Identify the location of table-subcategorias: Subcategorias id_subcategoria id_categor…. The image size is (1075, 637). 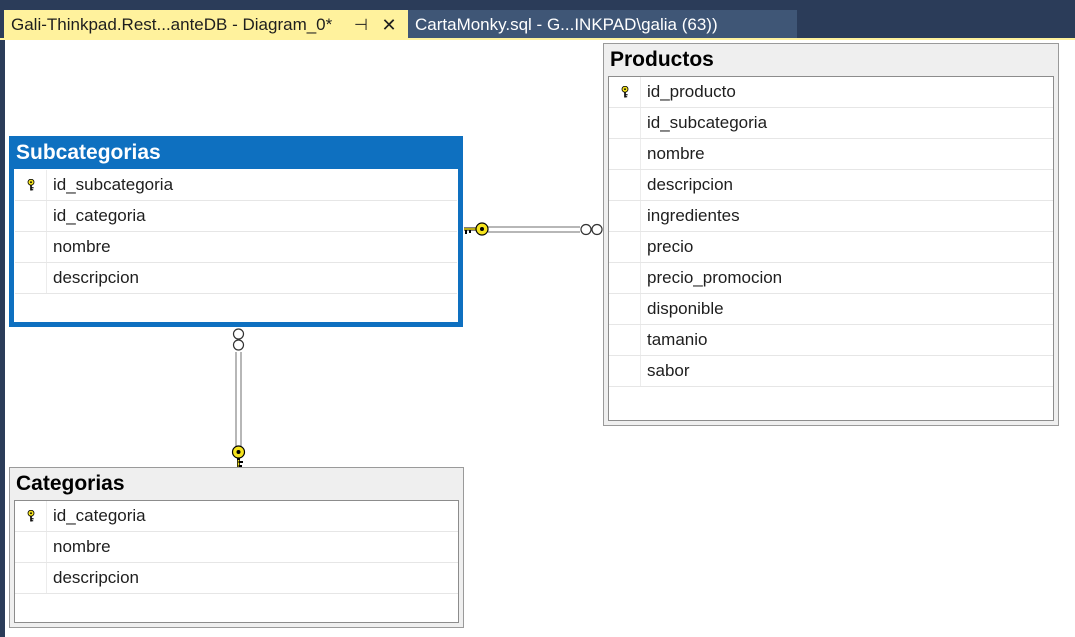
(236, 231).